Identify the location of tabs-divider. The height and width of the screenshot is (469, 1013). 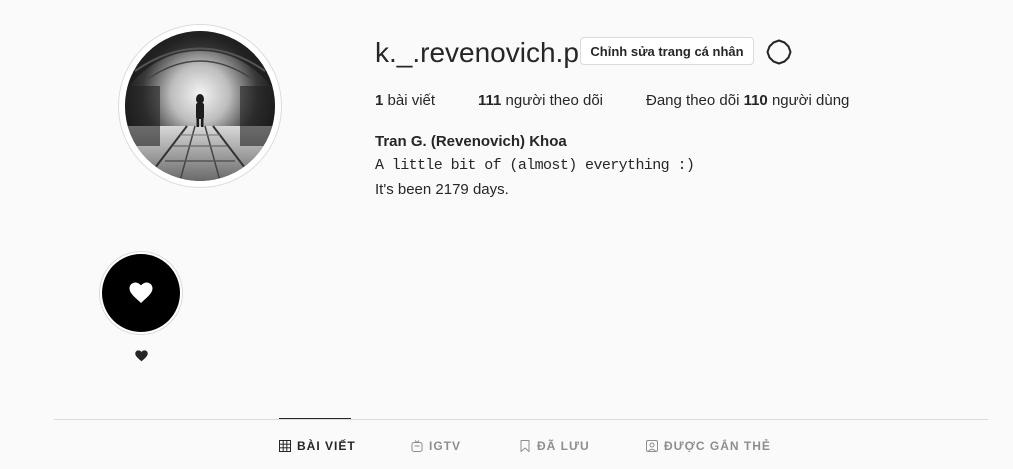
(521, 419).